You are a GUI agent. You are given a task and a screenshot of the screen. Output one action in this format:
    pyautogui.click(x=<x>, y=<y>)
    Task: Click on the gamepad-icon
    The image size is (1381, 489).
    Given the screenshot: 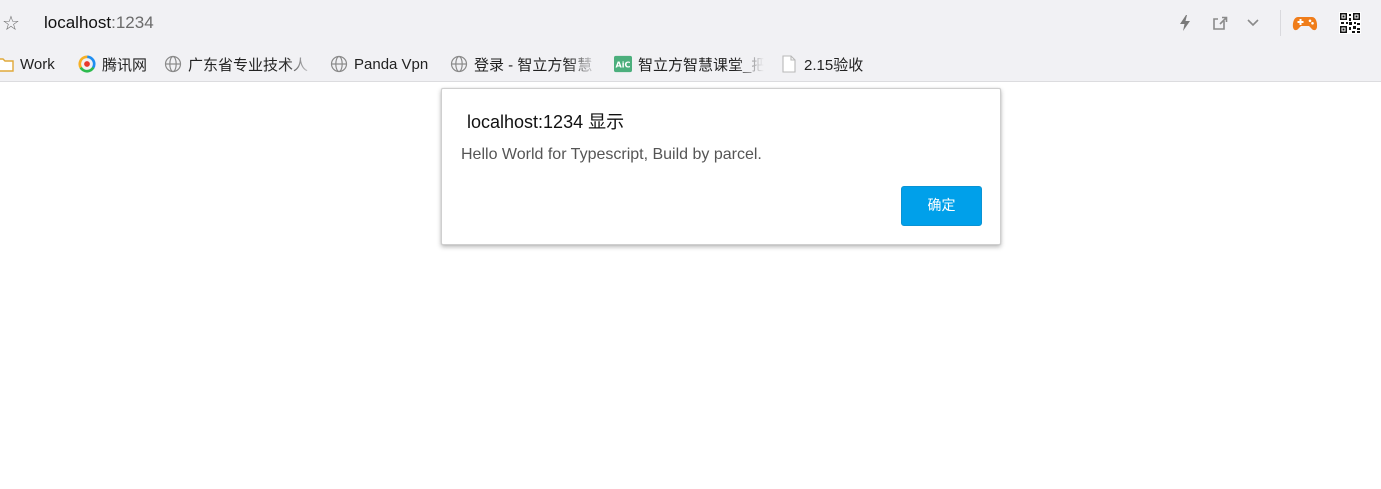 What is the action you would take?
    pyautogui.click(x=1305, y=23)
    